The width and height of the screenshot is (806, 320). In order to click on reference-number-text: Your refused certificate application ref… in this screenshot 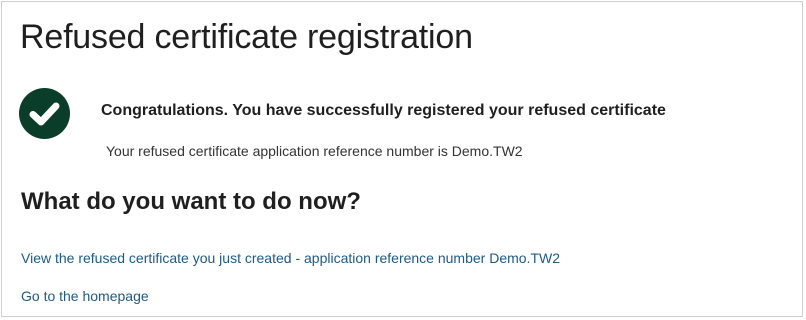, I will do `click(314, 151)`.